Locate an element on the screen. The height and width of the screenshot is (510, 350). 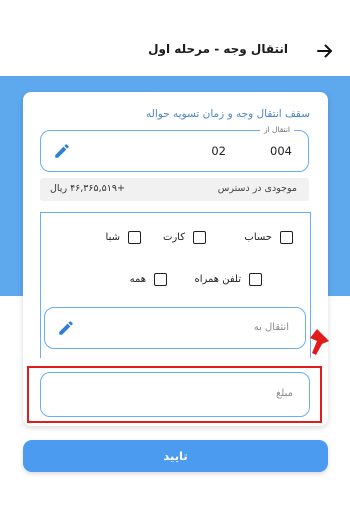
balance-label: موجودی در دسترس is located at coordinates (257, 188).